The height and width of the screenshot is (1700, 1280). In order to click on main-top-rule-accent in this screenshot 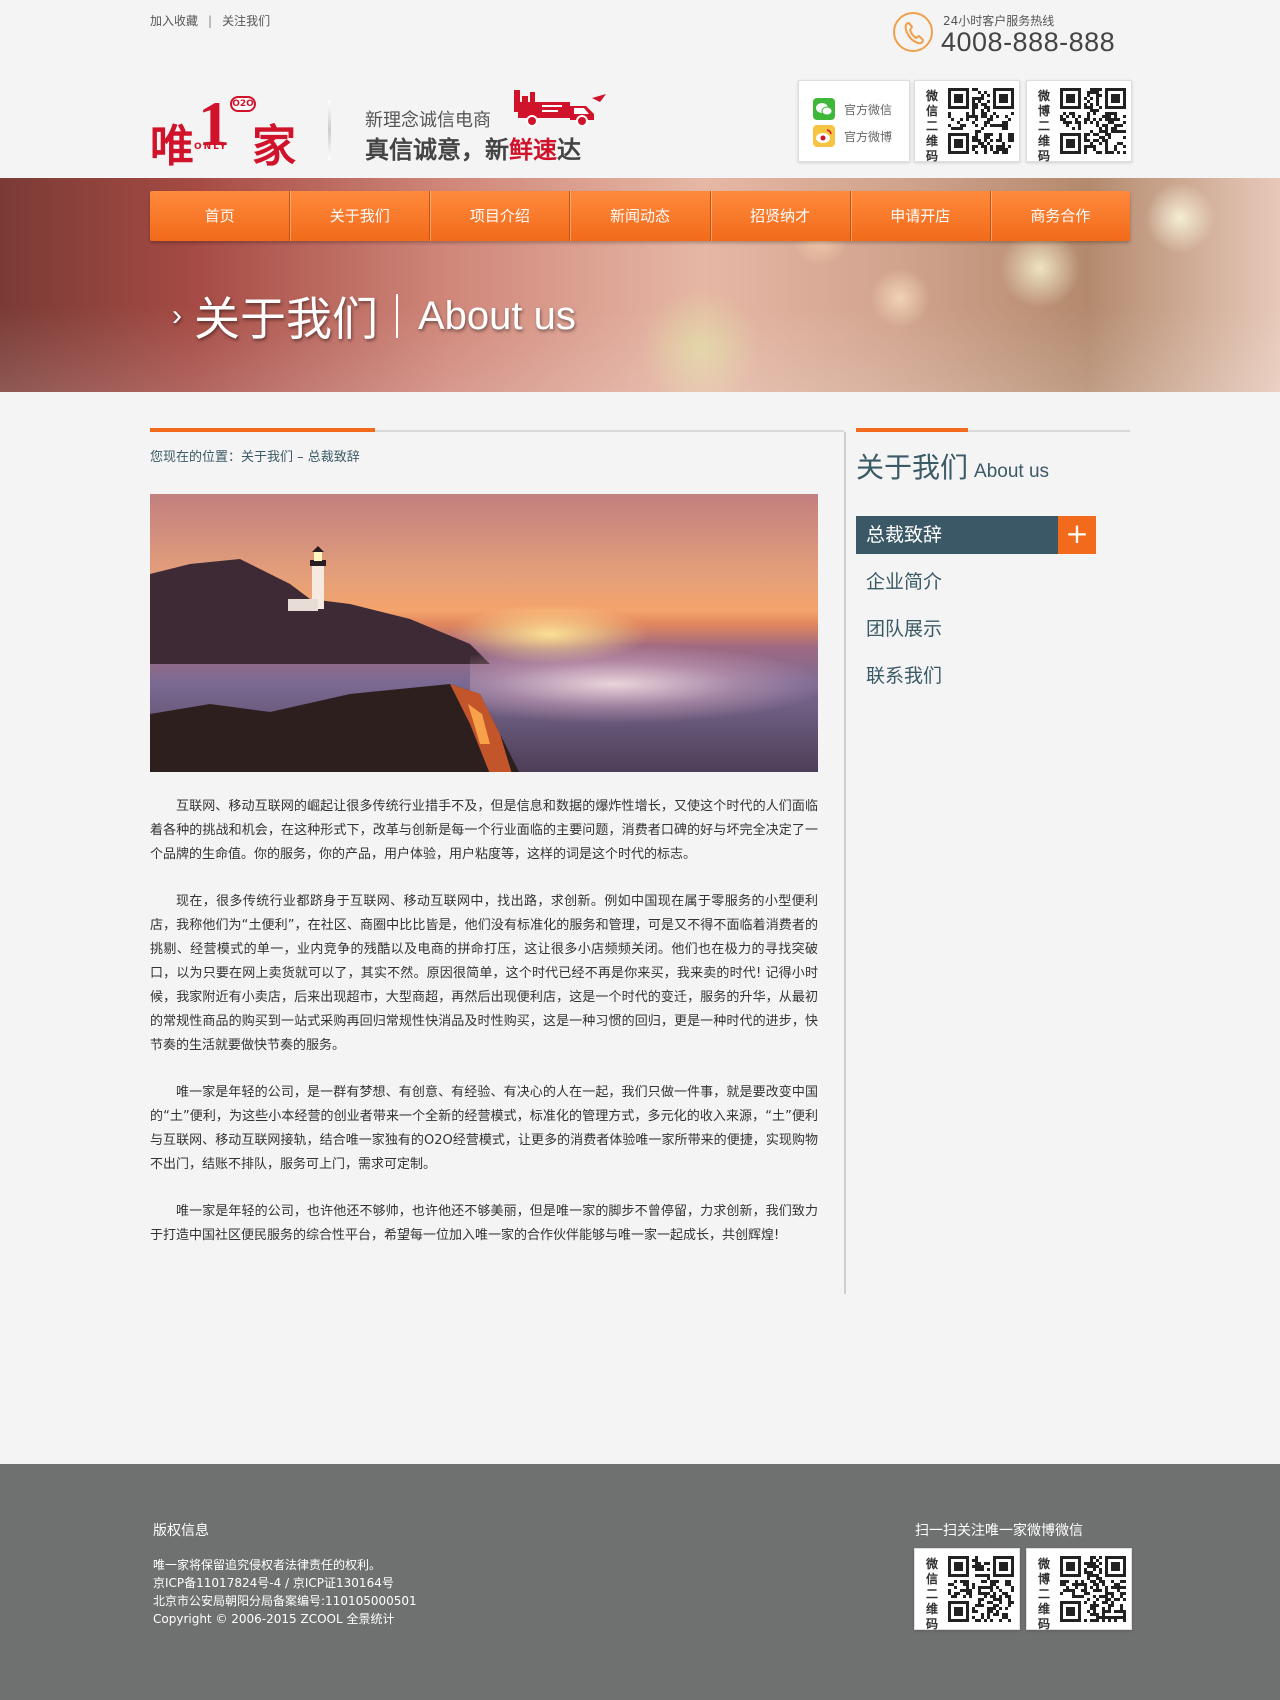, I will do `click(262, 430)`.